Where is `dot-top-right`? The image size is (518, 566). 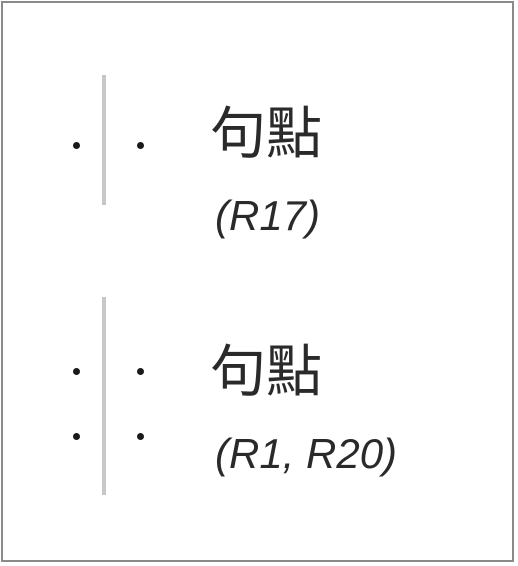 dot-top-right is located at coordinates (140, 371).